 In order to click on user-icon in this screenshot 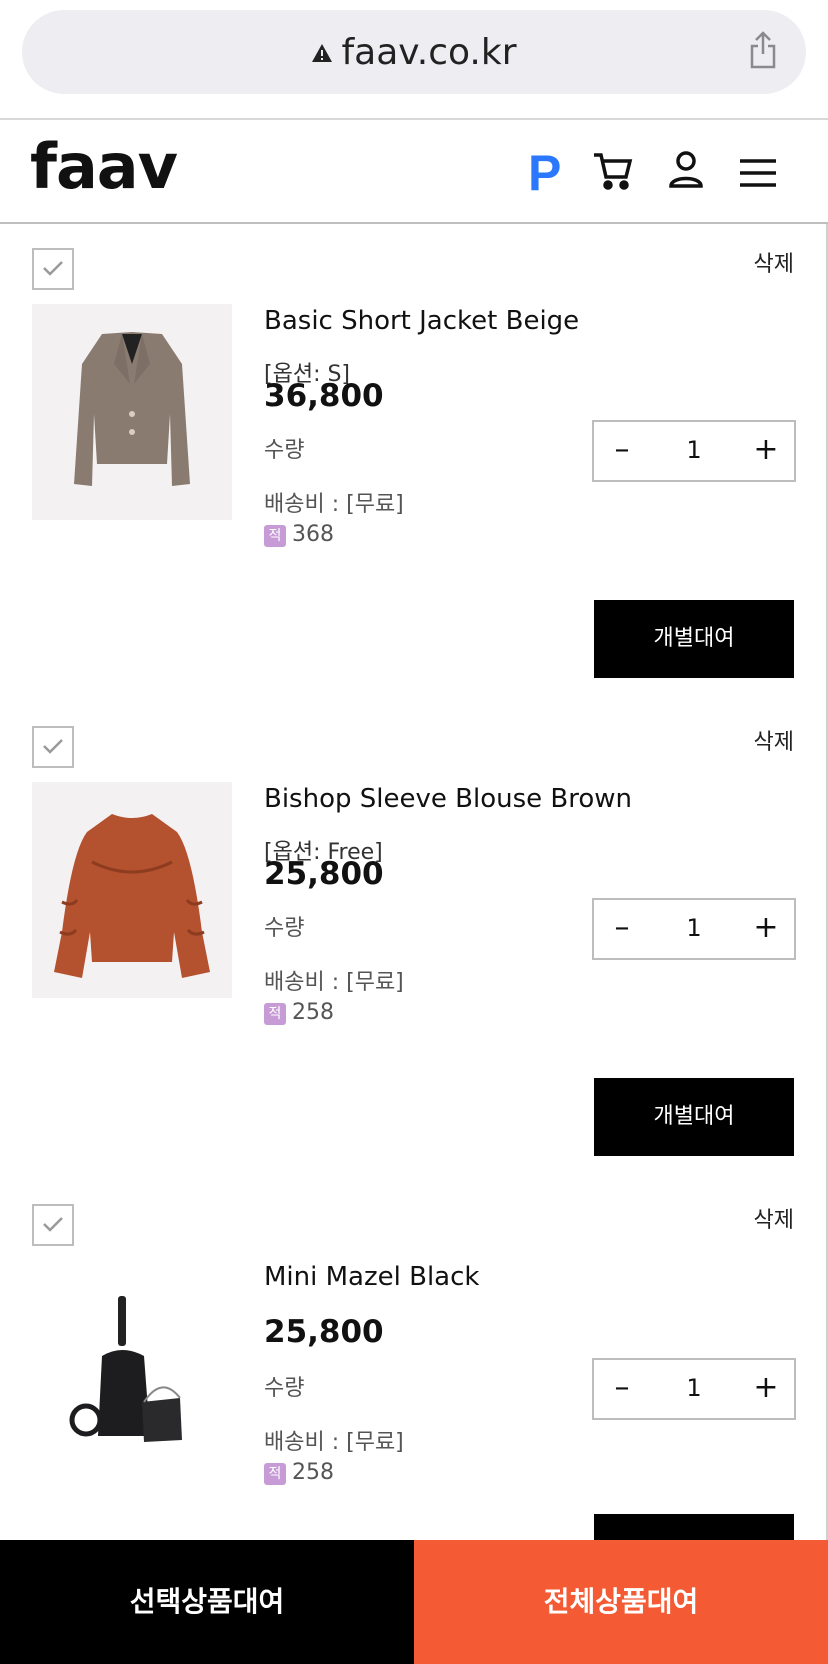, I will do `click(686, 172)`.